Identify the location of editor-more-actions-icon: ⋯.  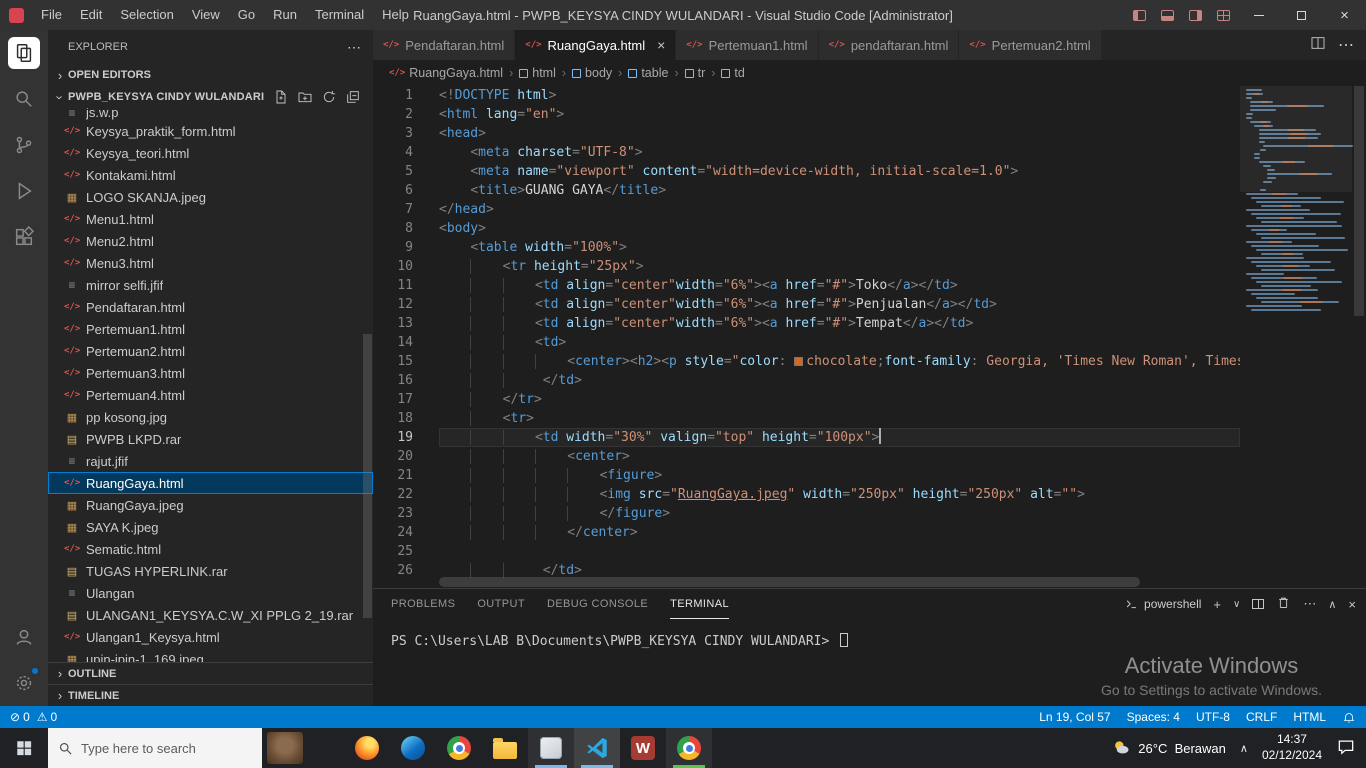
(1346, 45).